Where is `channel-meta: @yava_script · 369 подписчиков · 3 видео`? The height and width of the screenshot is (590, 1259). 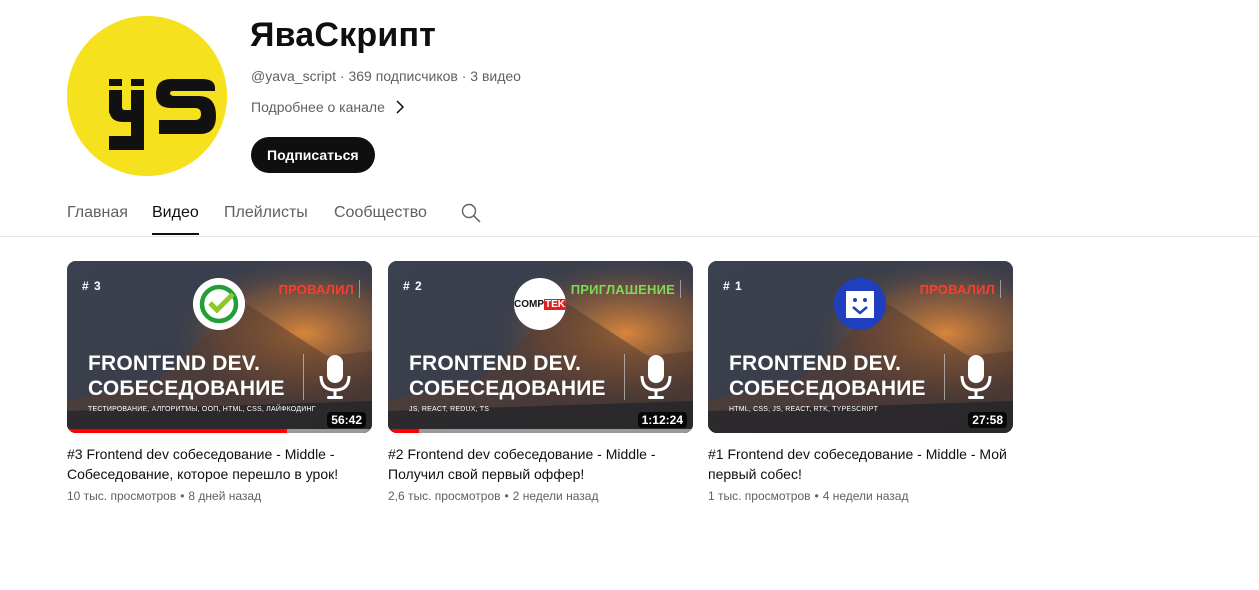
channel-meta: @yava_script · 369 подписчиков · 3 видео is located at coordinates (386, 76).